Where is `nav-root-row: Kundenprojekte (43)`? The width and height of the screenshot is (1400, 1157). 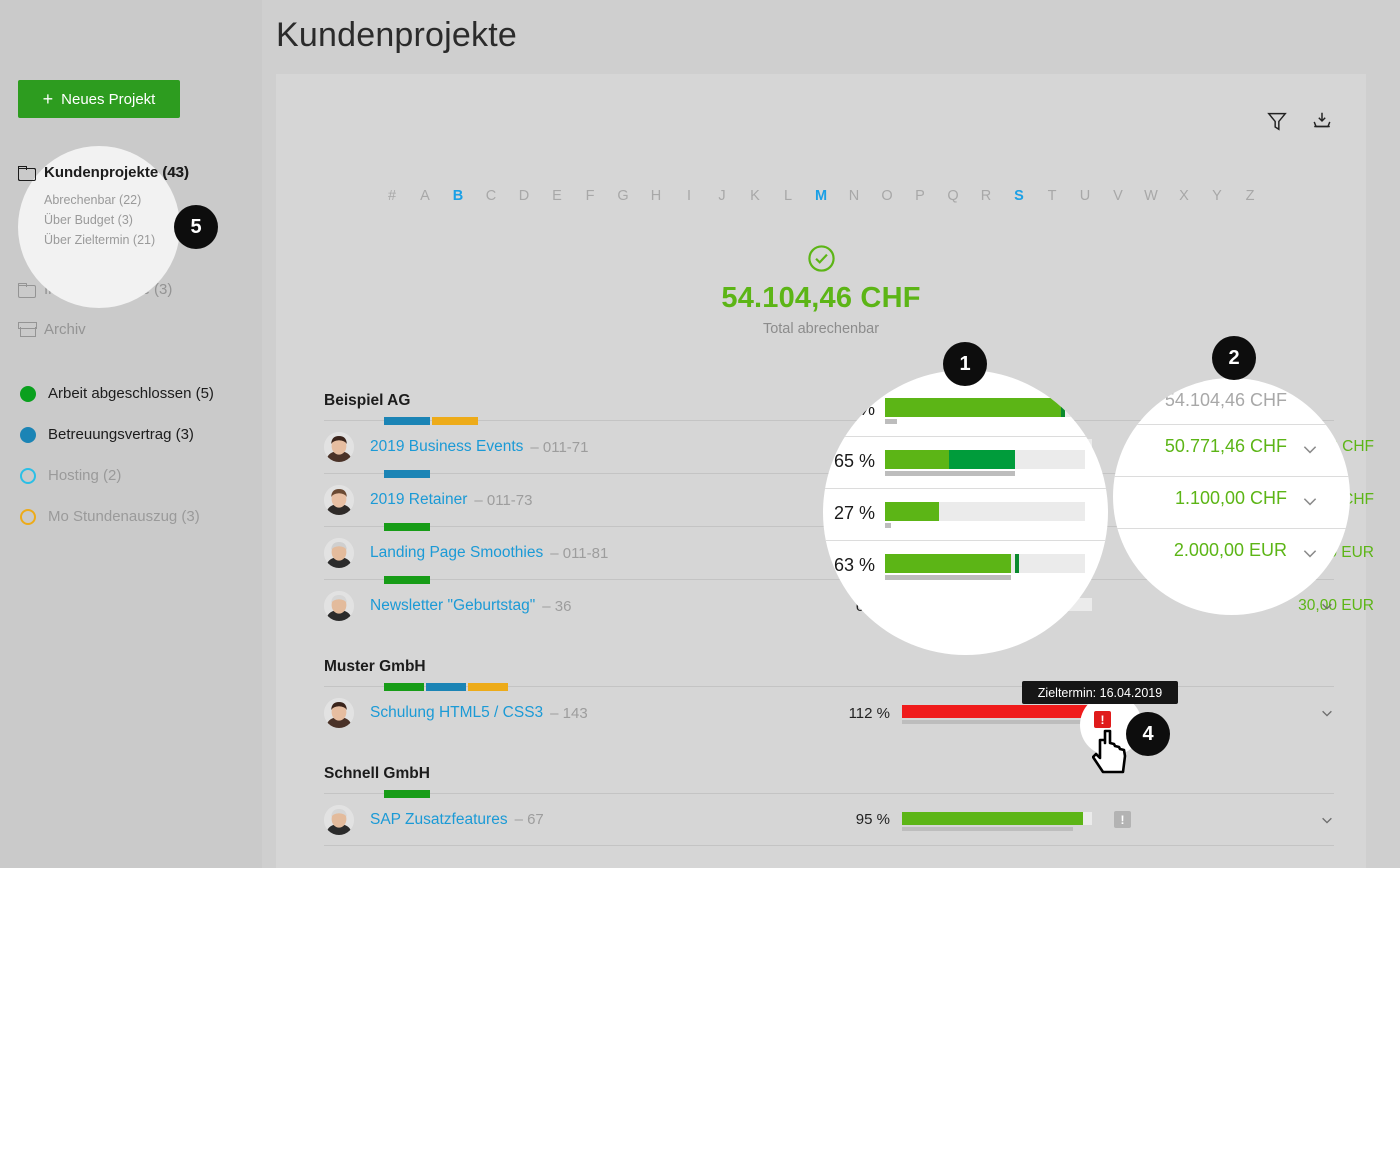
nav-root-row: Kundenprojekte (43) is located at coordinates (103, 172).